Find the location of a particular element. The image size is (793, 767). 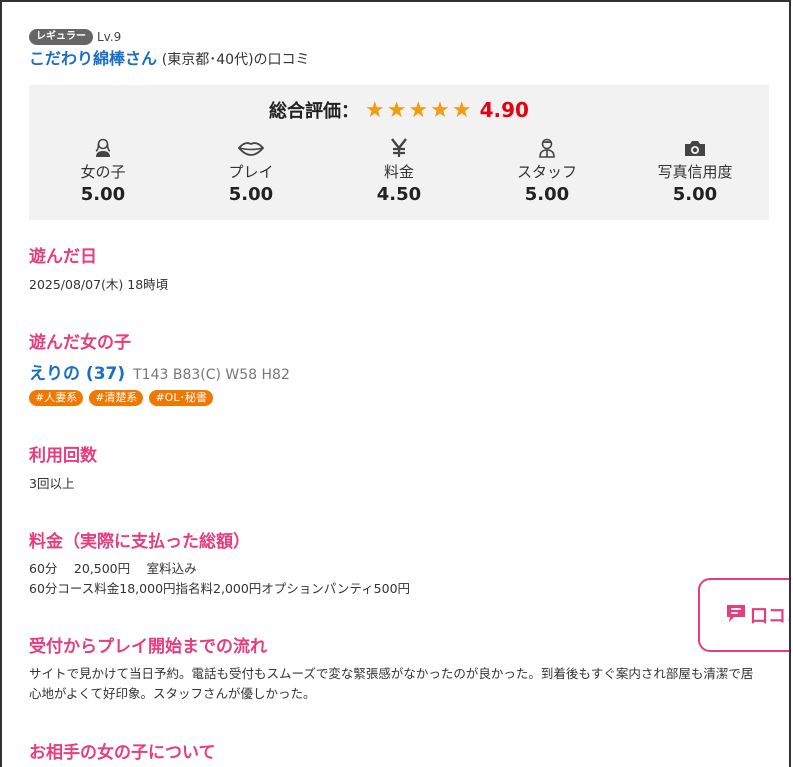

category-score-play: プレイ 5.00 is located at coordinates (251, 171).